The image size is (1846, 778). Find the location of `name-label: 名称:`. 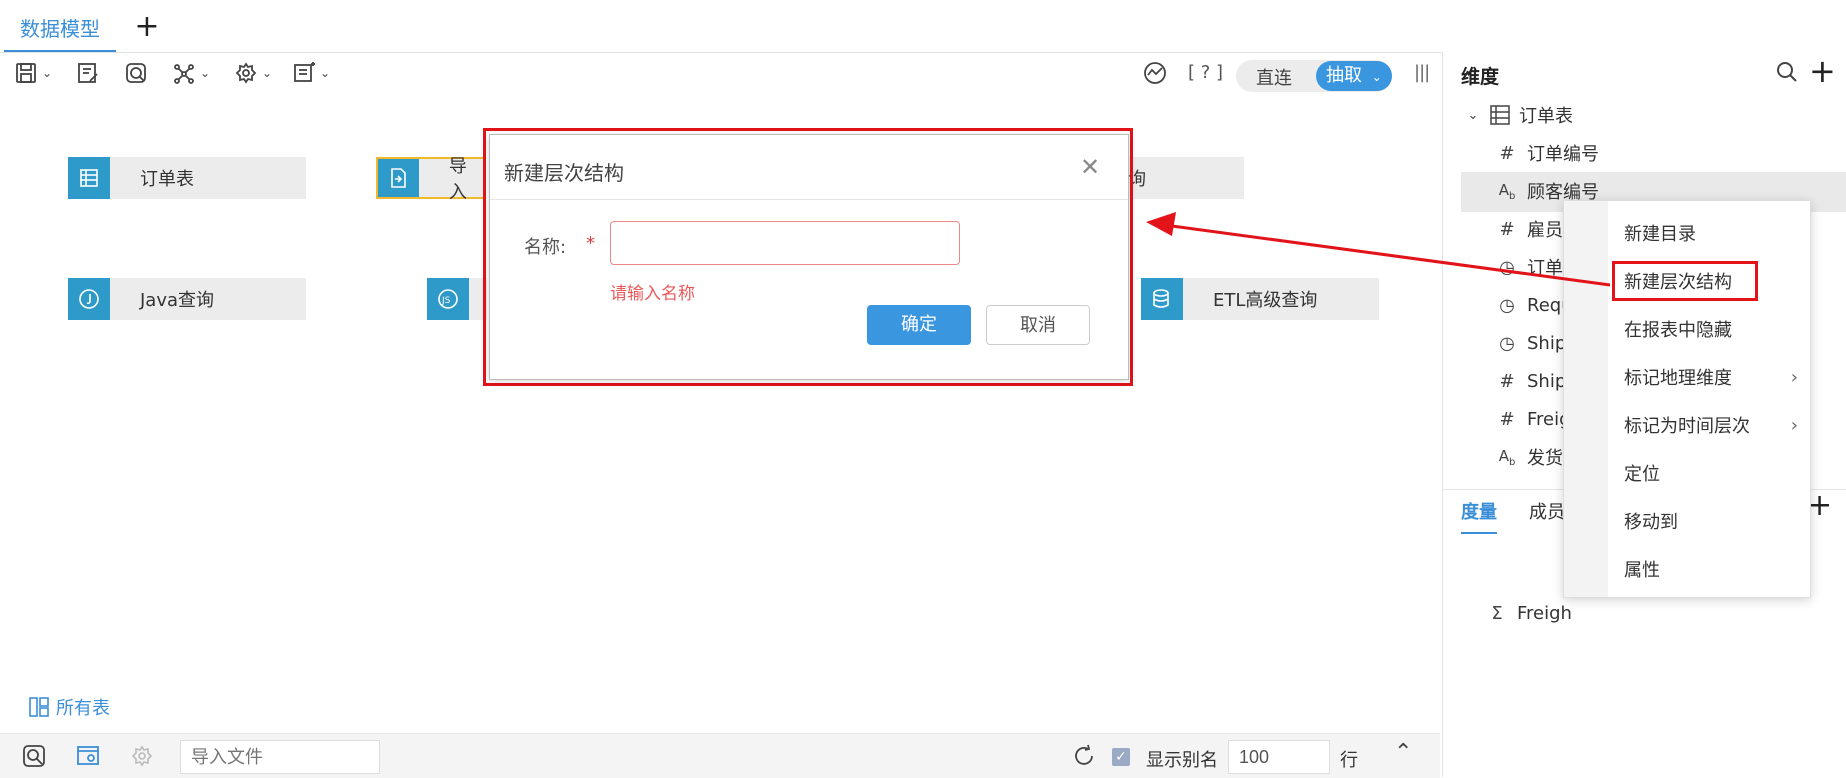

name-label: 名称: is located at coordinates (545, 247).